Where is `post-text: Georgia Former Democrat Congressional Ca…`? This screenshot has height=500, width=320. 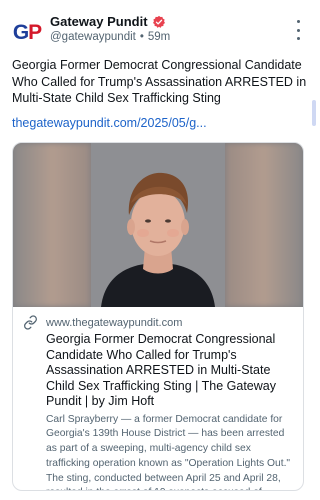 post-text: Georgia Former Democrat Congressional Ca… is located at coordinates (159, 81).